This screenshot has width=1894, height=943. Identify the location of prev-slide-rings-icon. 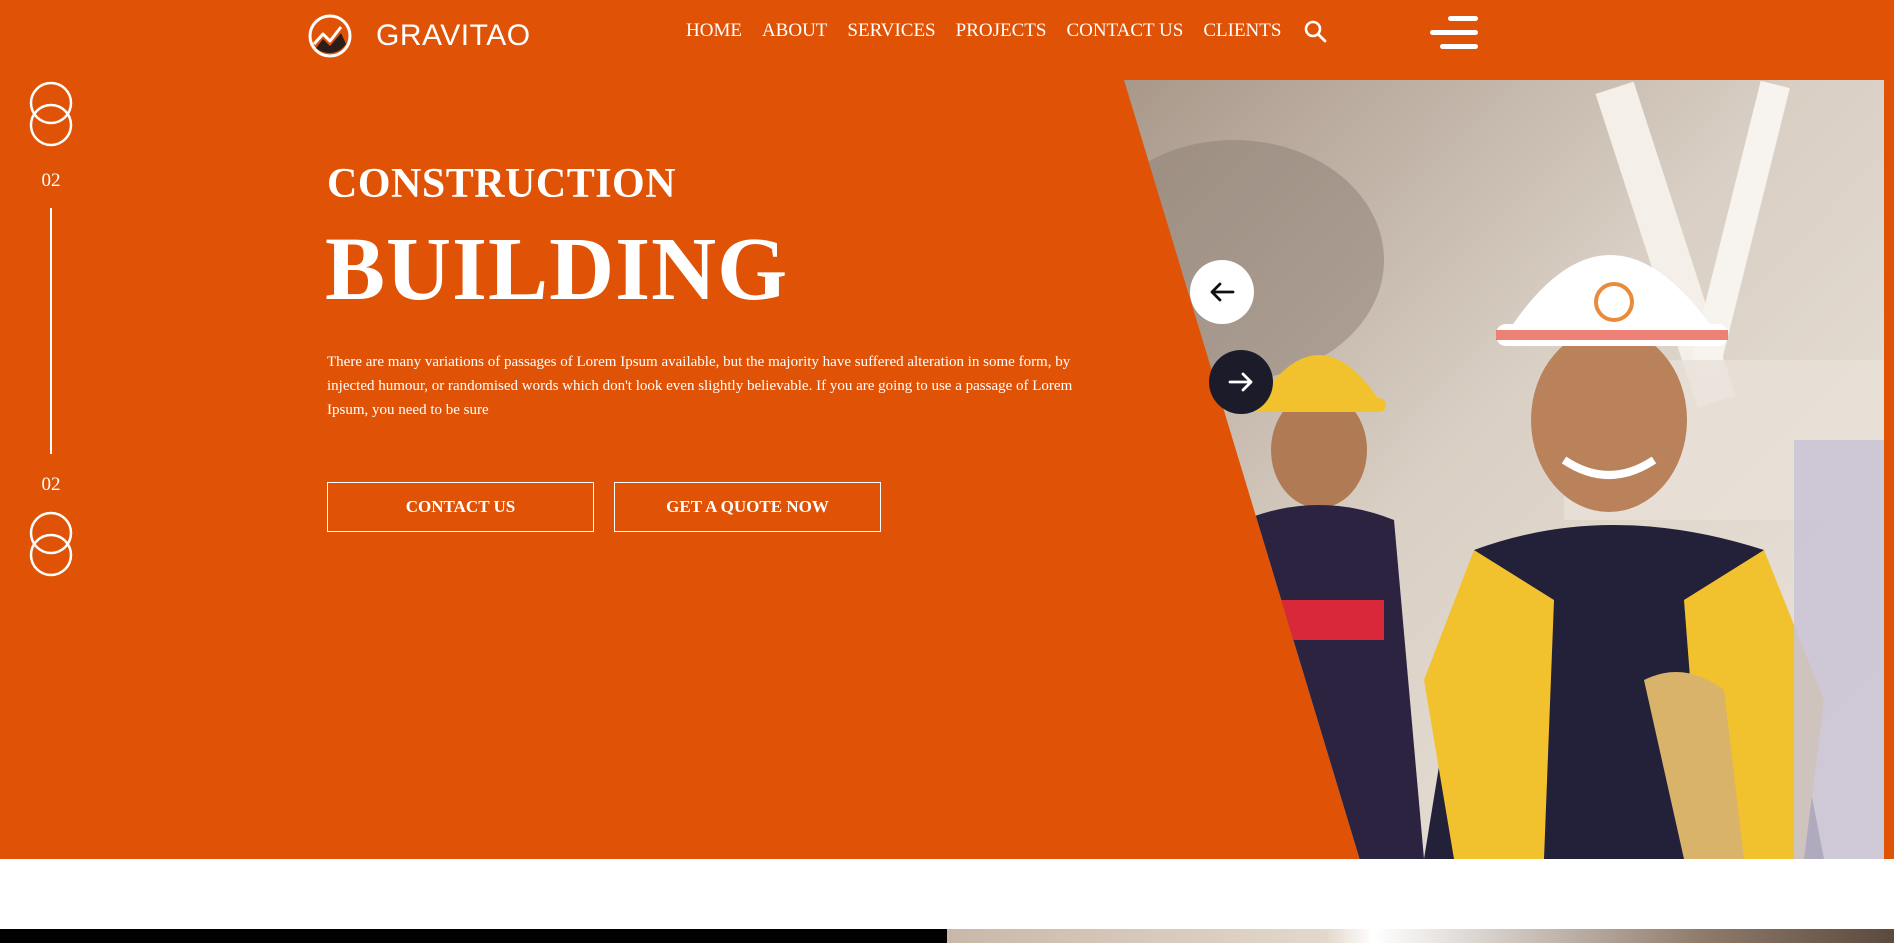
(51, 115).